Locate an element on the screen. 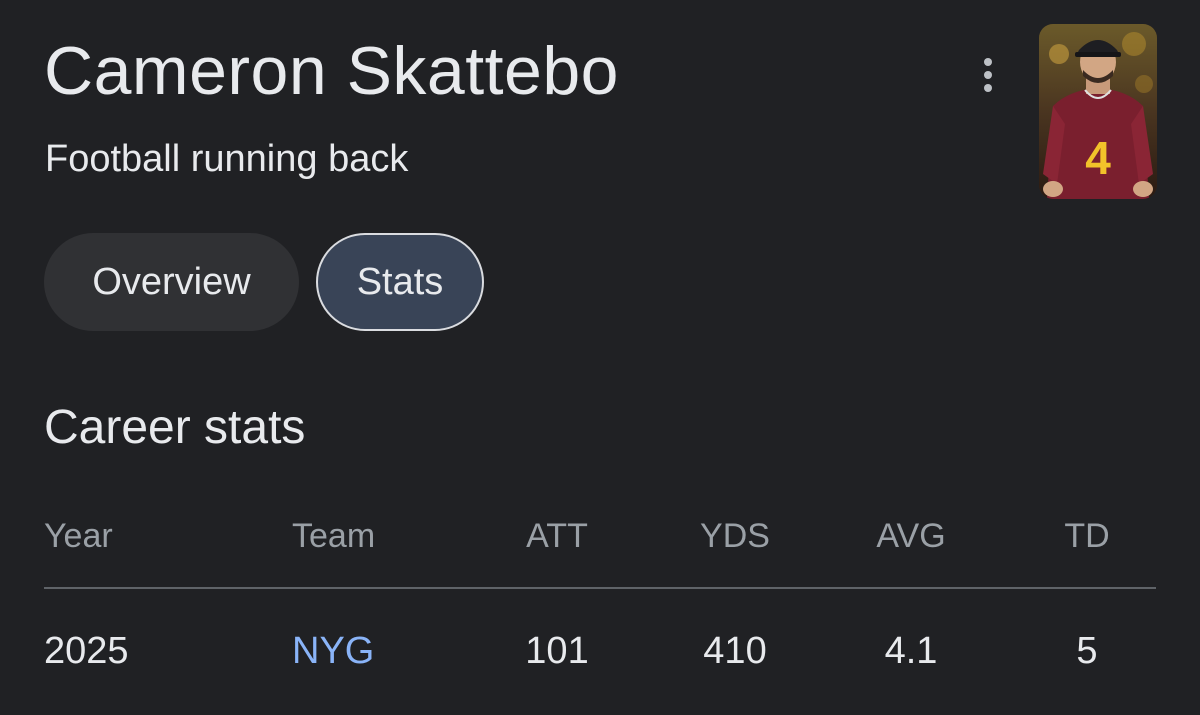  column-header-team: Team is located at coordinates (334, 536).